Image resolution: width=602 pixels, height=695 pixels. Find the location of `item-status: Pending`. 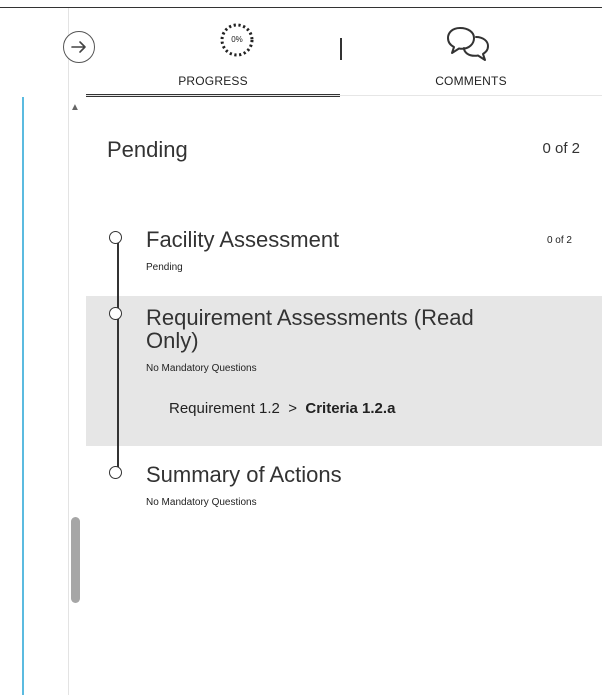

item-status: Pending is located at coordinates (164, 267).